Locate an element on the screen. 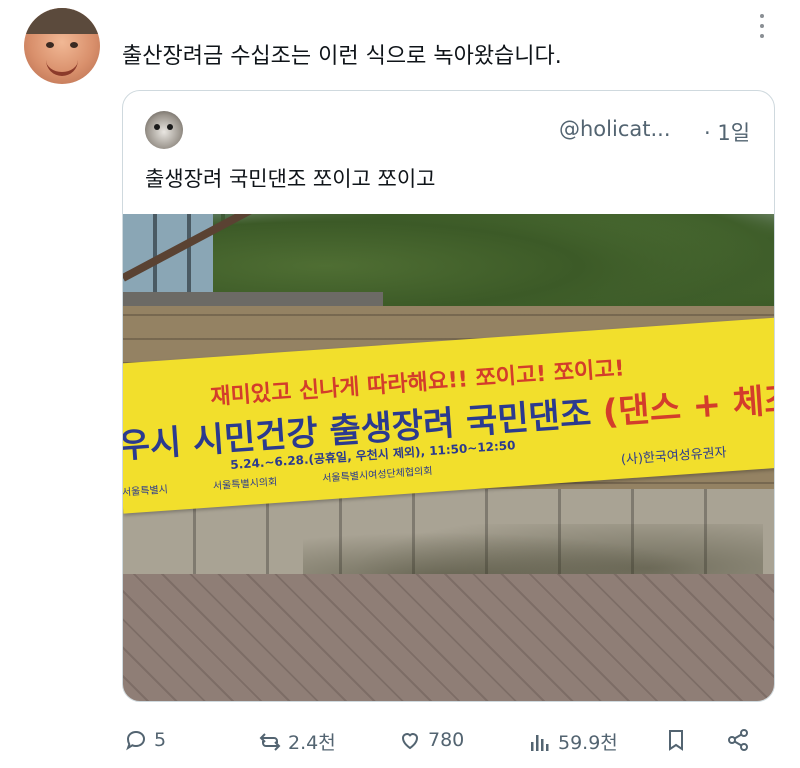 This screenshot has width=800, height=768. banner-logo-2: 서울특별시의회 is located at coordinates (245, 484).